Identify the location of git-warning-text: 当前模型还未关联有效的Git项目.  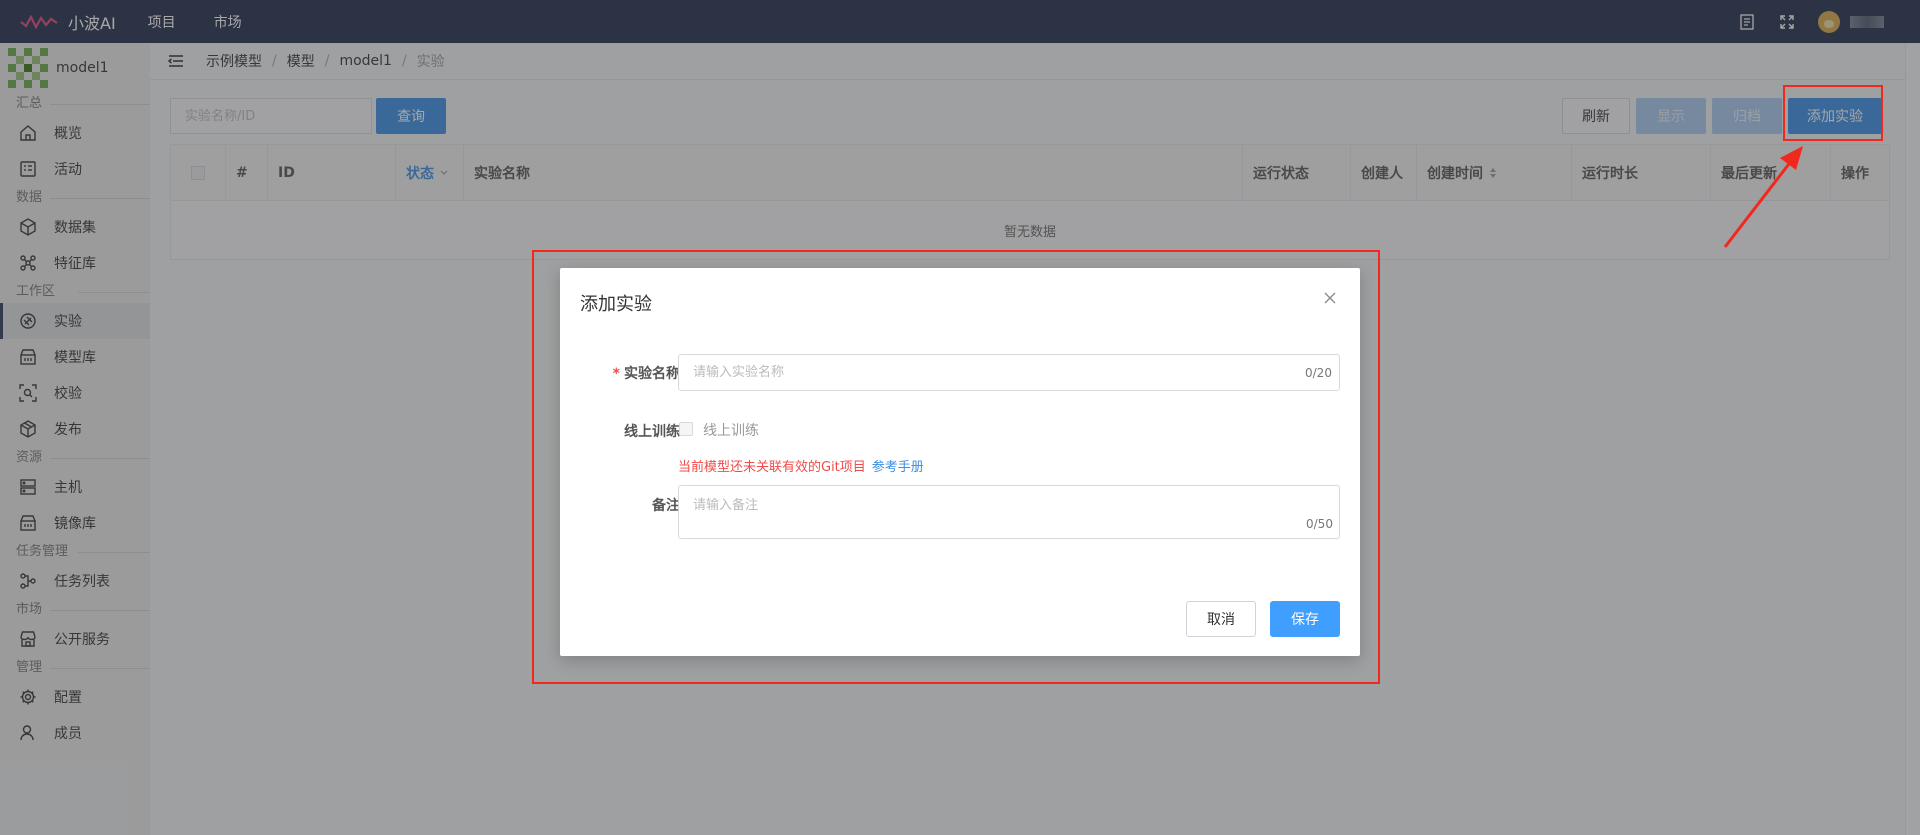
(772, 467).